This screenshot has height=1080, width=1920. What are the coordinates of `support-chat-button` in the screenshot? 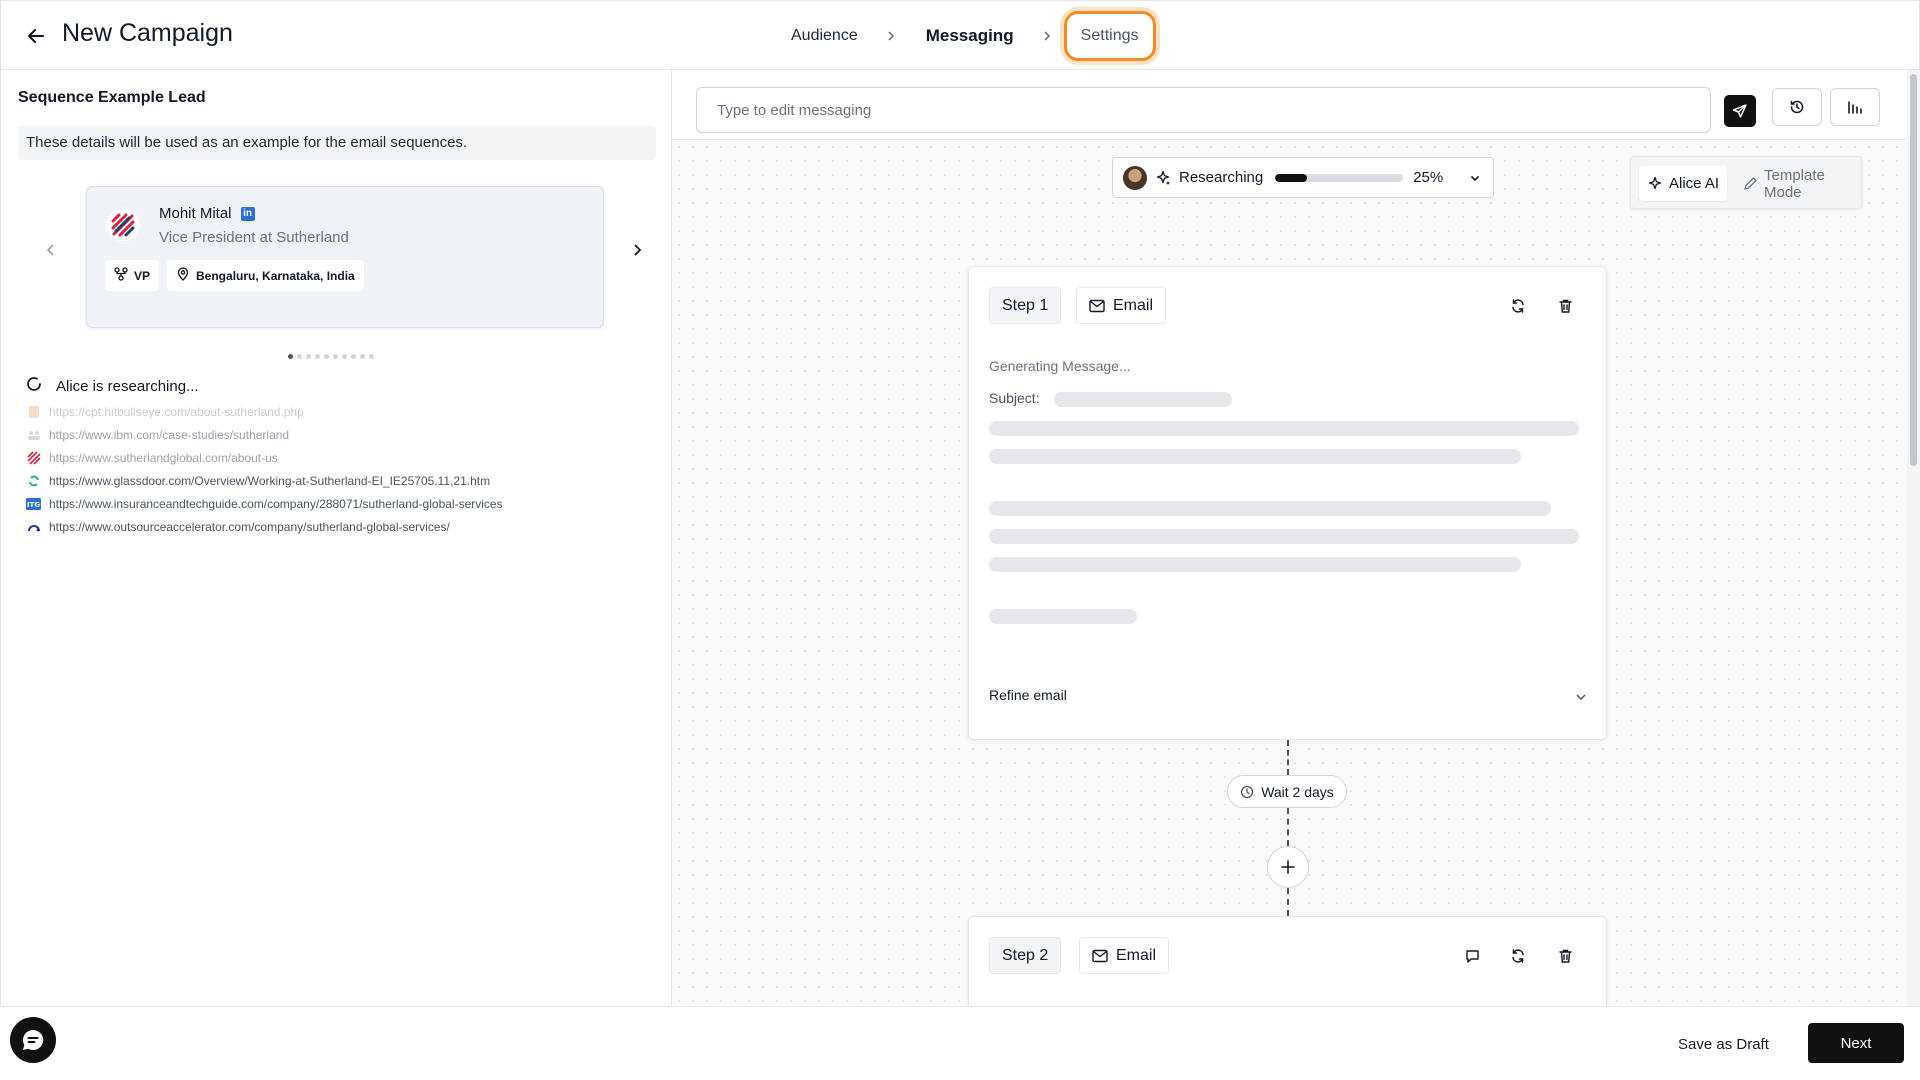 It's located at (33, 1040).